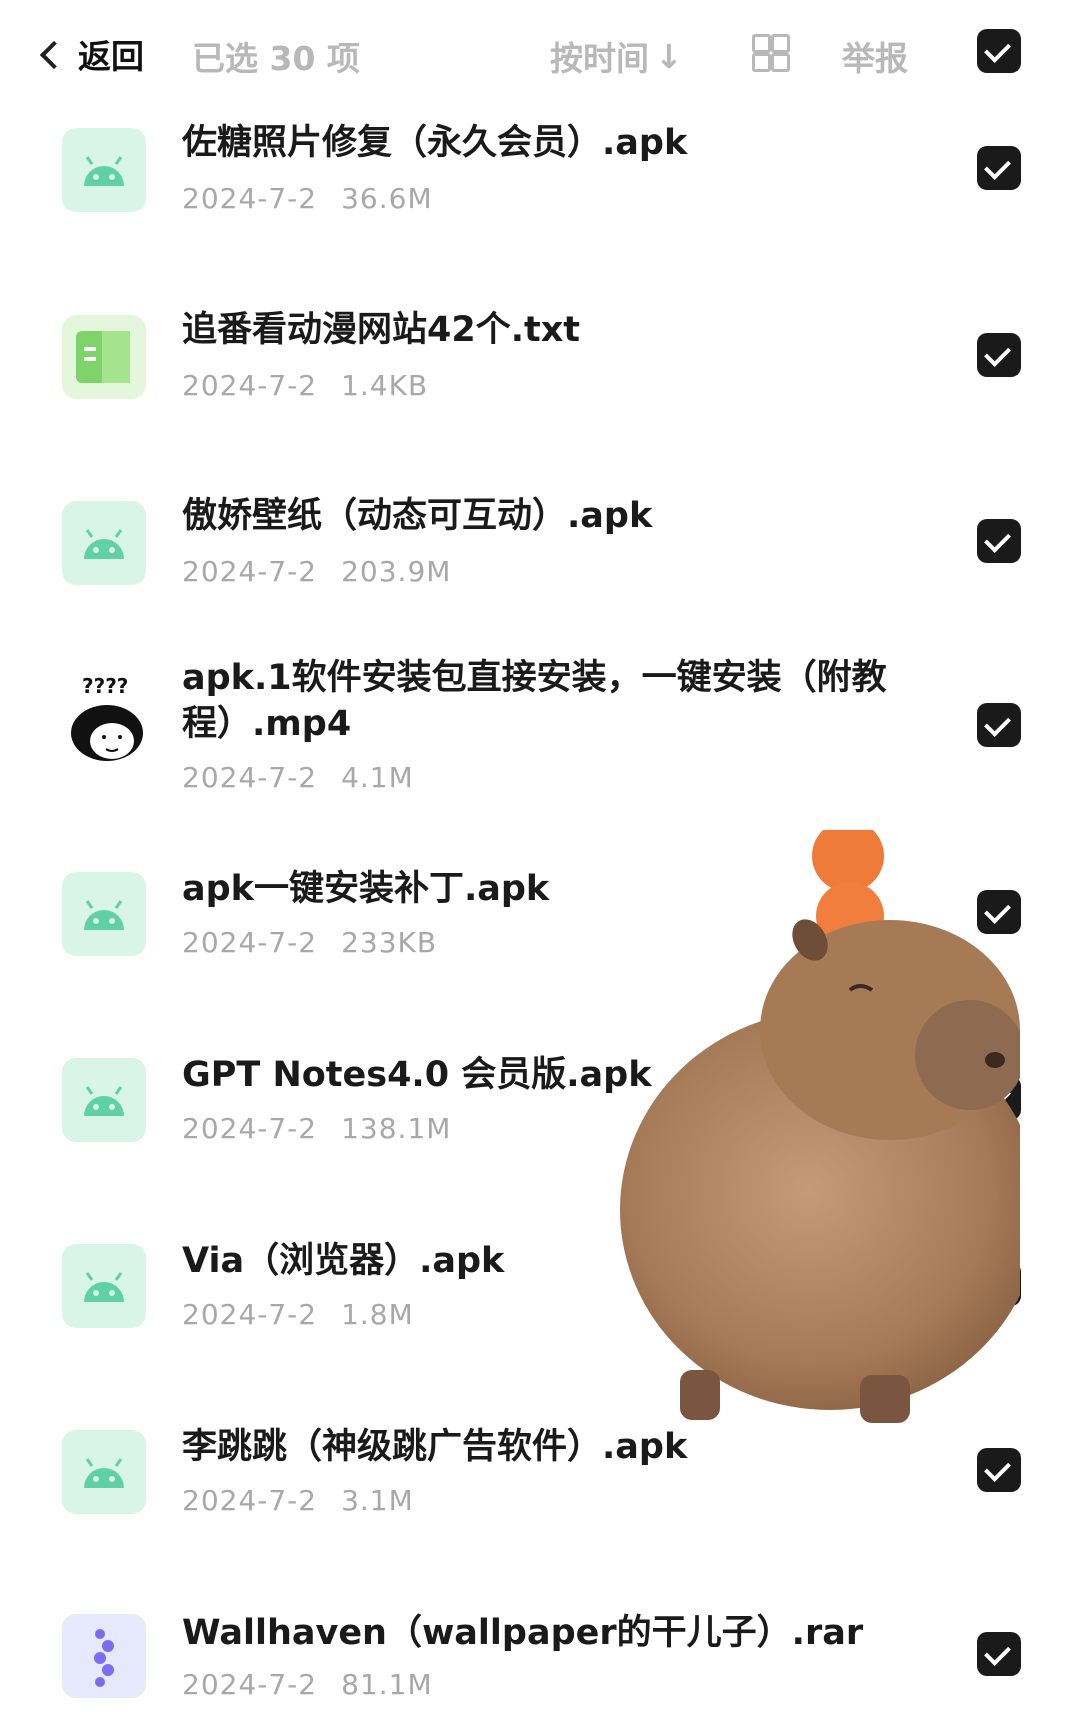 The width and height of the screenshot is (1080, 1730). I want to click on file-name: GPT Notes4.0 会员版.apk, so click(417, 1075).